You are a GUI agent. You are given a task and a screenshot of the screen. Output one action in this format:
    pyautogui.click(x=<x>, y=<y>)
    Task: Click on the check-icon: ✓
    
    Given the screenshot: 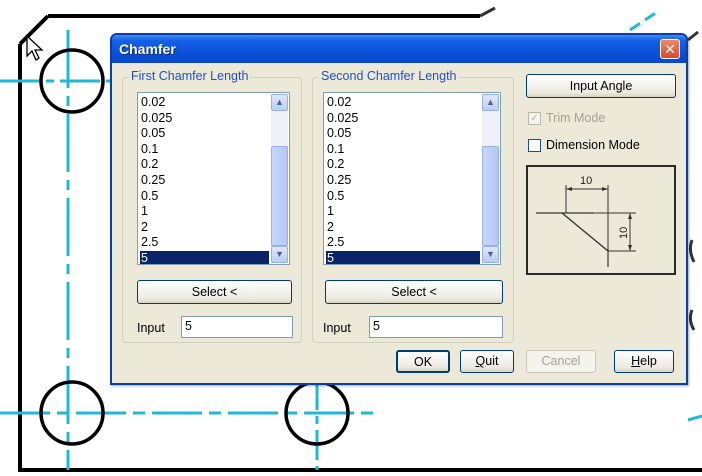 What is the action you would take?
    pyautogui.click(x=534, y=118)
    